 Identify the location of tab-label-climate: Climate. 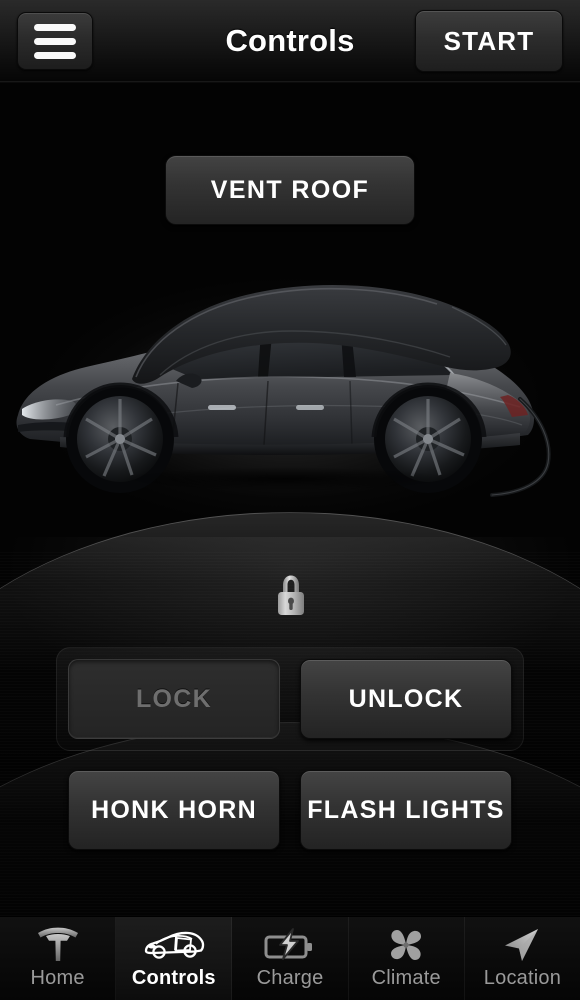
(406, 978).